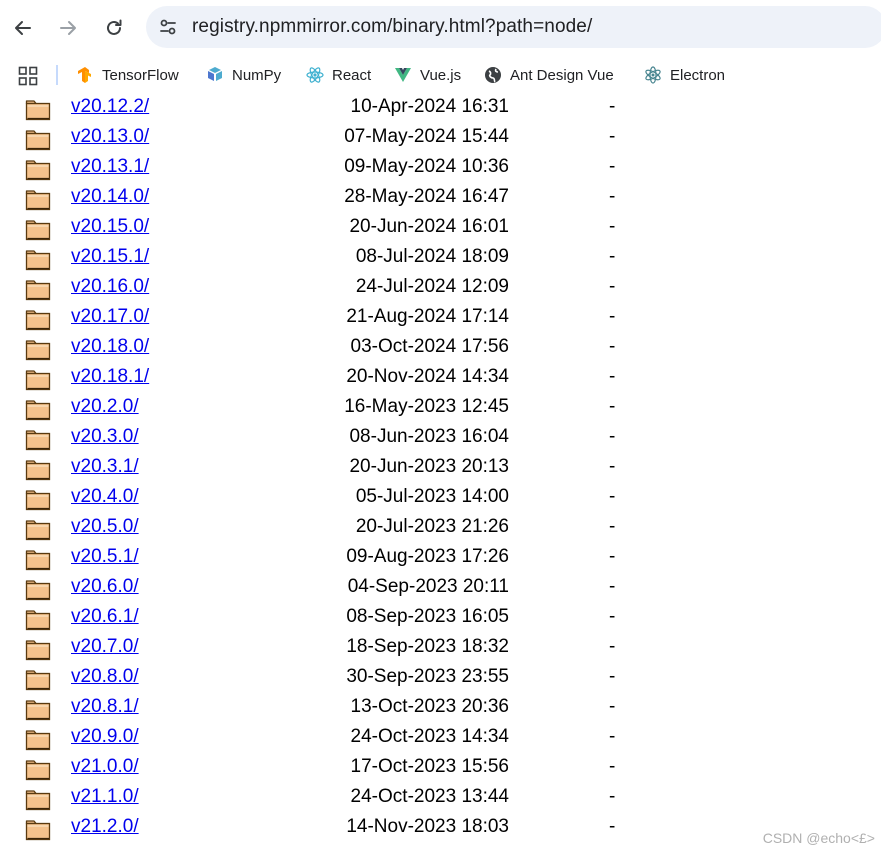 This screenshot has height=852, width=881. What do you see at coordinates (427, 826) in the screenshot?
I see `modified-date: 14-Nov-2023 18:03` at bounding box center [427, 826].